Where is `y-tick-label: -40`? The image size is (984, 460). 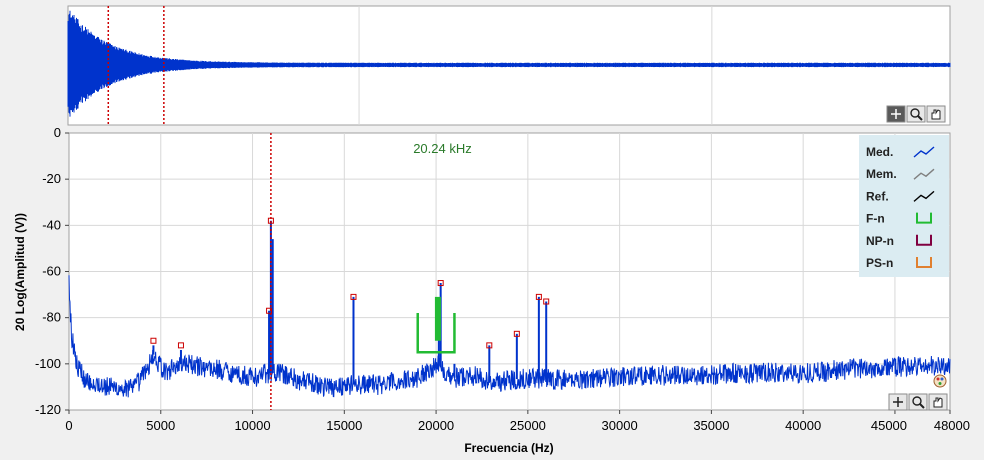 y-tick-label: -40 is located at coordinates (51, 224).